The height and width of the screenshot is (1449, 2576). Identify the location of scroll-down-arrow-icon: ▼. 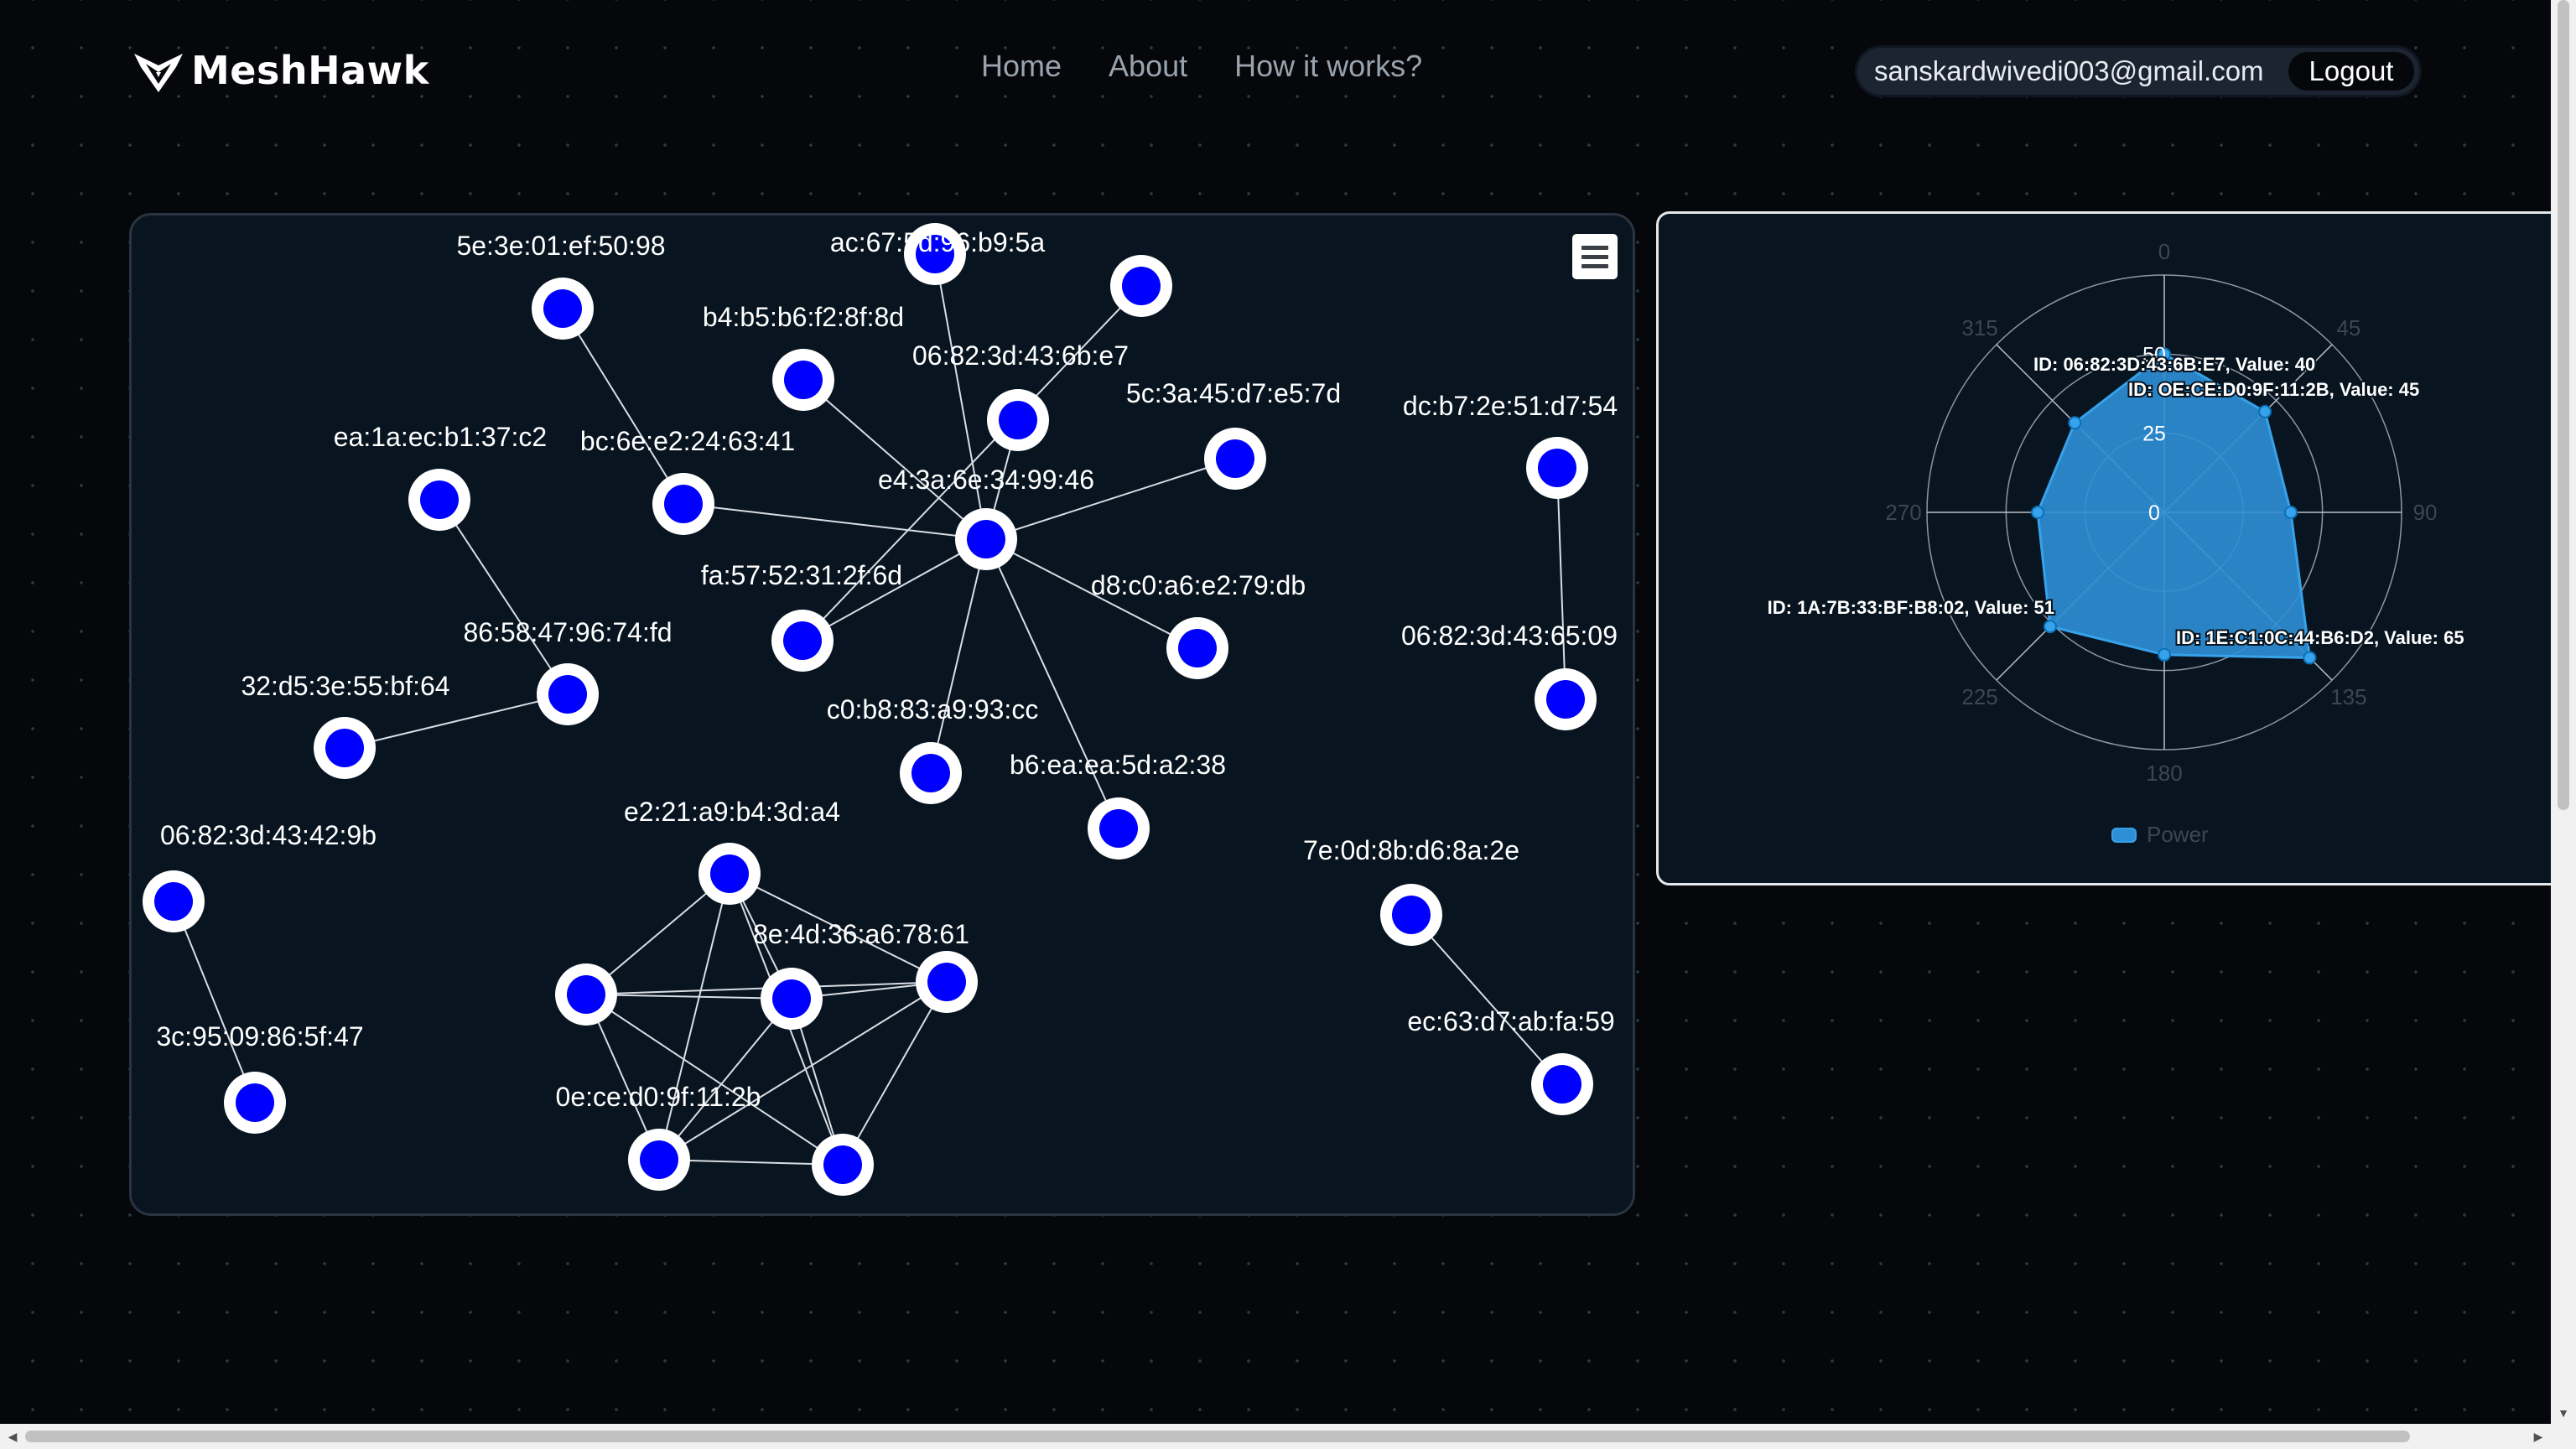
(2563, 1413).